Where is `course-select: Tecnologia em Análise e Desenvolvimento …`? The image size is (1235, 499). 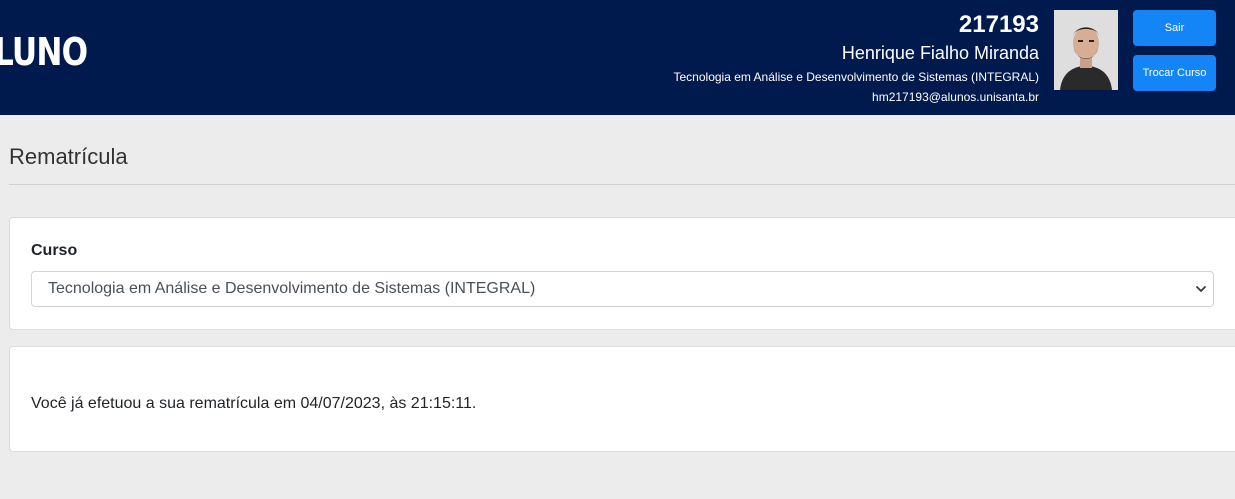 course-select: Tecnologia em Análise e Desenvolvimento … is located at coordinates (622, 289).